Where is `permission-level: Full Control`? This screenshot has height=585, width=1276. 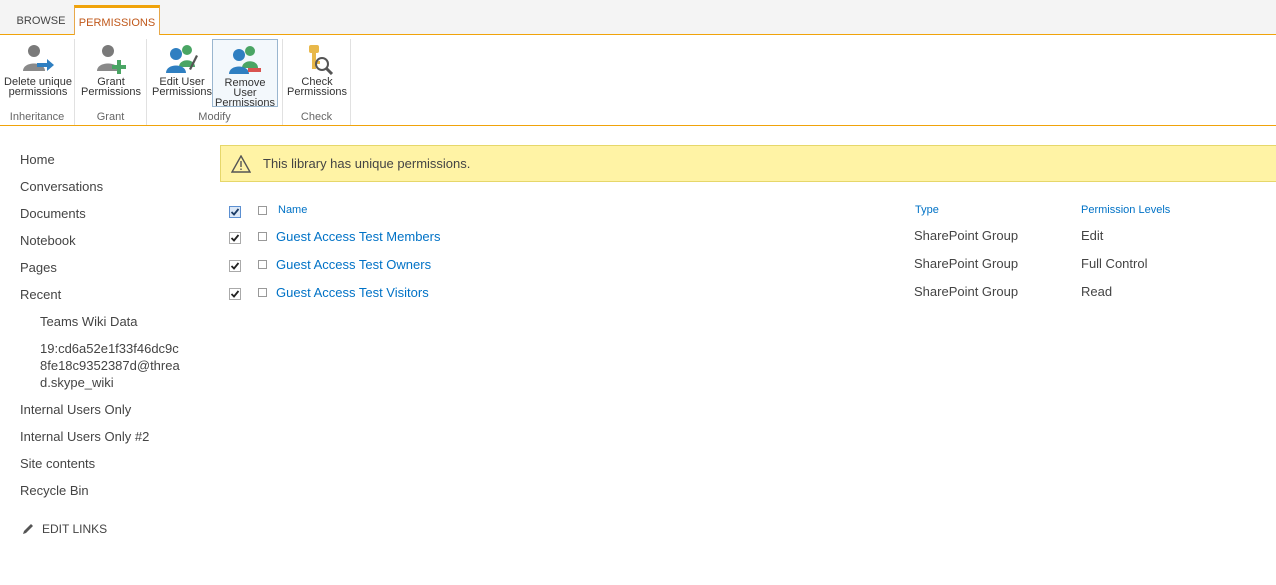
permission-level: Full Control is located at coordinates (1114, 263).